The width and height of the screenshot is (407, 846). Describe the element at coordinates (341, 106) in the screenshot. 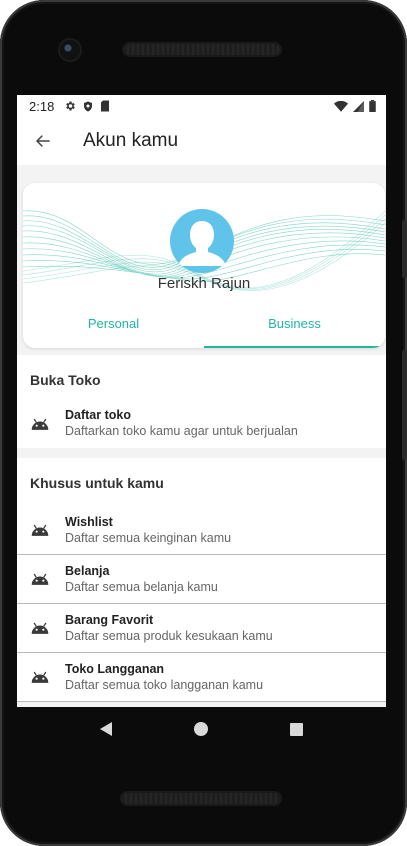

I see `wifi-icon` at that location.